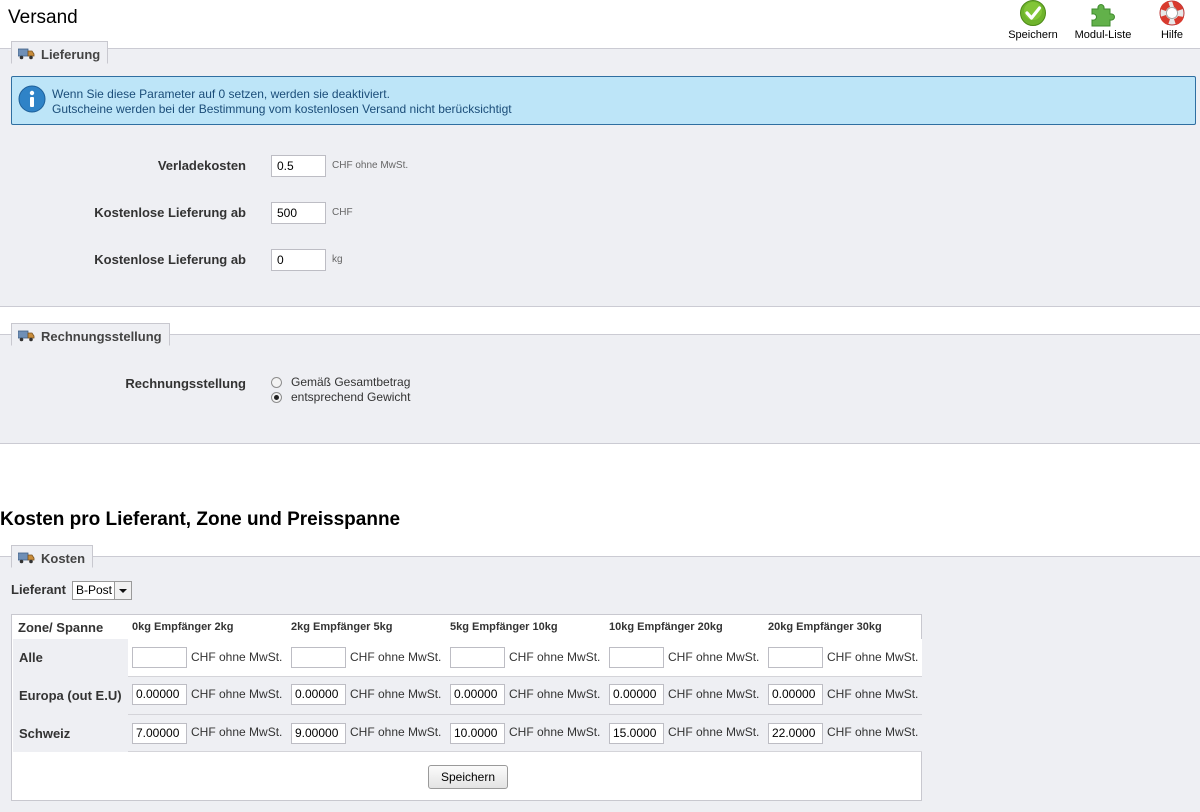 The image size is (1200, 812). Describe the element at coordinates (298, 213) in the screenshot. I see `free-shipping-price-input` at that location.